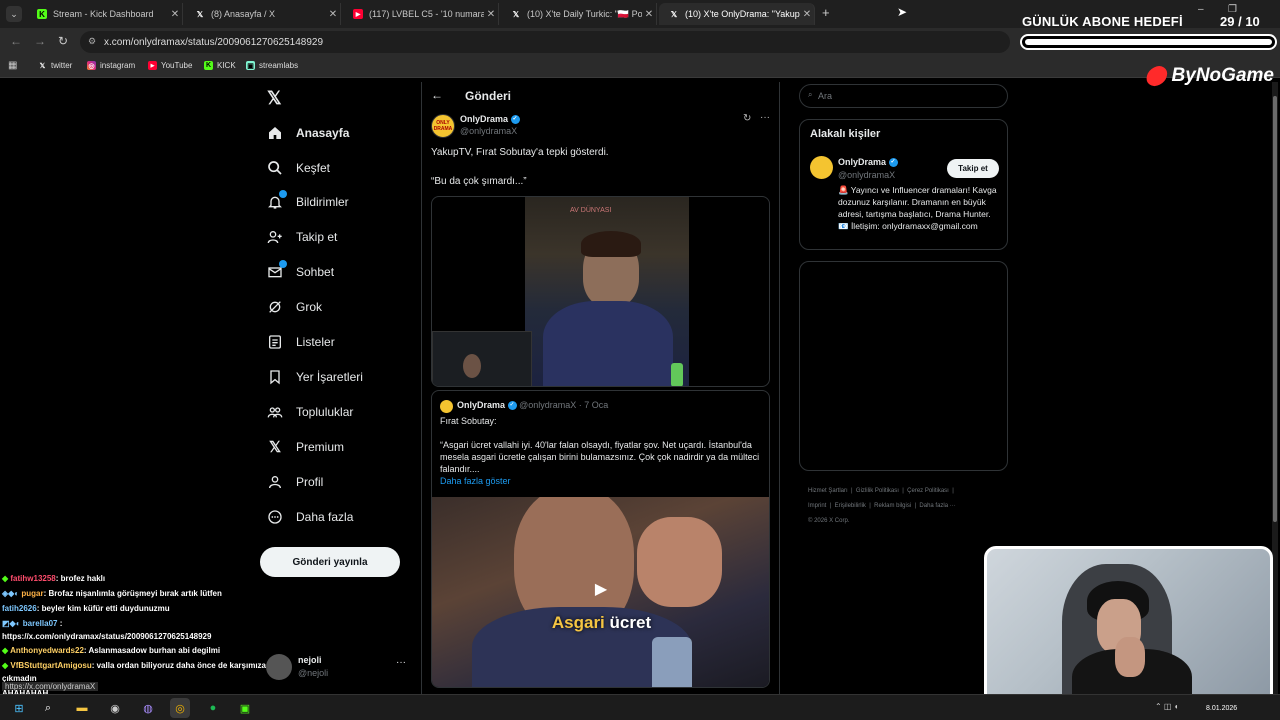  What do you see at coordinates (294, 482) in the screenshot?
I see `nav-profile: Profil` at bounding box center [294, 482].